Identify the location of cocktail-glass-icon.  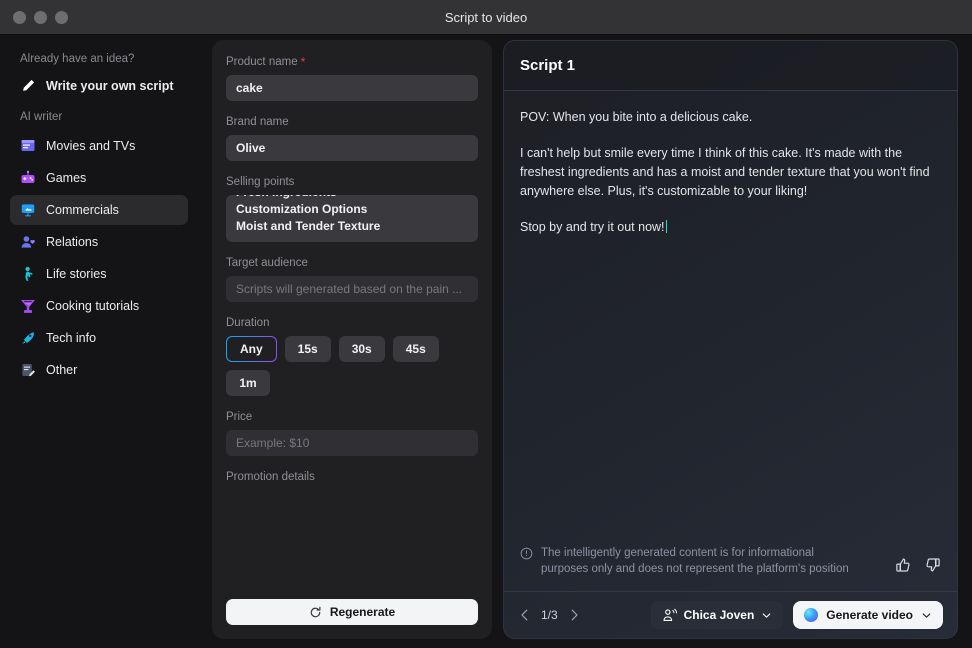
(28, 306).